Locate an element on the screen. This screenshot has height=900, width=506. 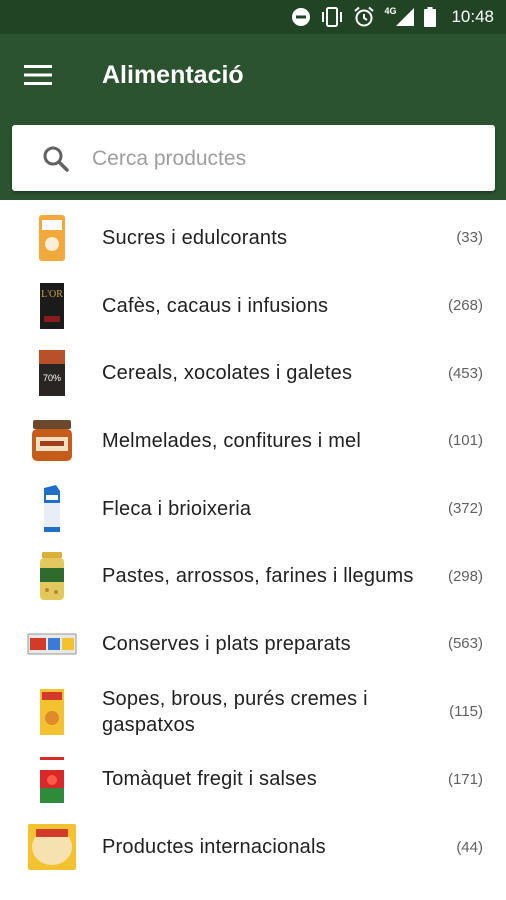
category-label: Sucres i edulcorants is located at coordinates (195, 237).